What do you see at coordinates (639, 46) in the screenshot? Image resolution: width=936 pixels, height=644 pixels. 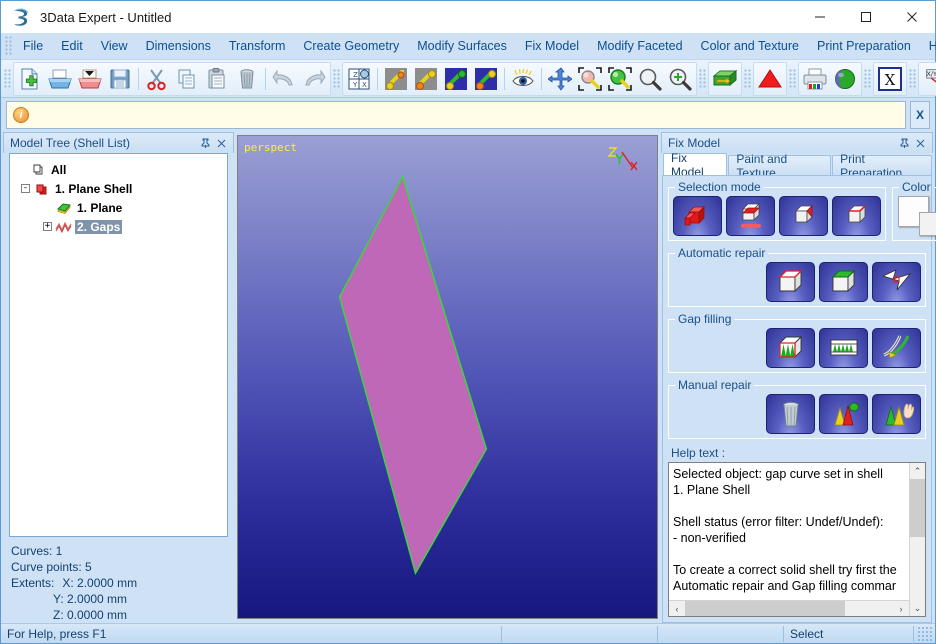 I see `menu-modify-faceted: Modify Faceted` at bounding box center [639, 46].